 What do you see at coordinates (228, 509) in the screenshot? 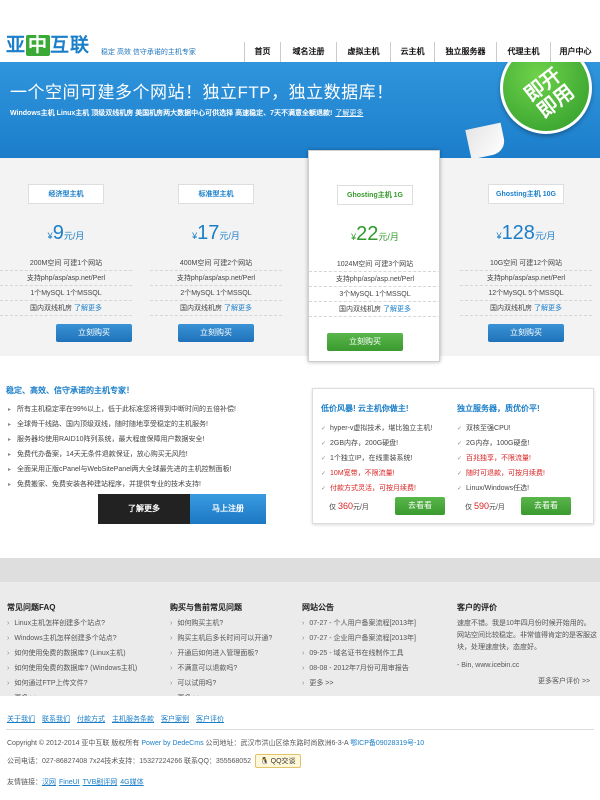
I see `register-now-button: 马上注册` at bounding box center [228, 509].